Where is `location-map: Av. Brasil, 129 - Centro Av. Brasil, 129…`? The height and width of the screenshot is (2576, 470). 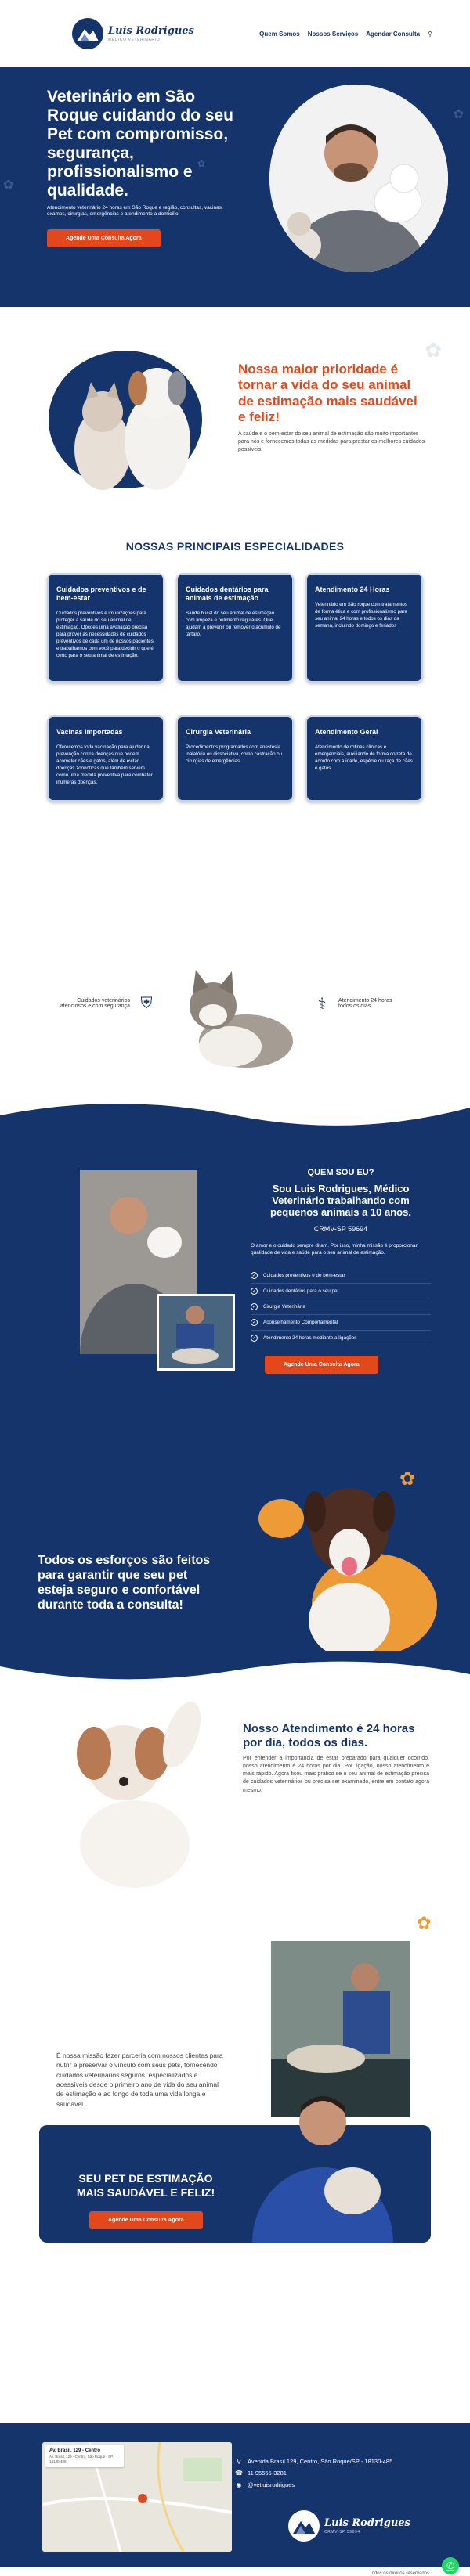
location-map: Av. Brasil, 129 - Centro Av. Brasil, 129… is located at coordinates (137, 2497).